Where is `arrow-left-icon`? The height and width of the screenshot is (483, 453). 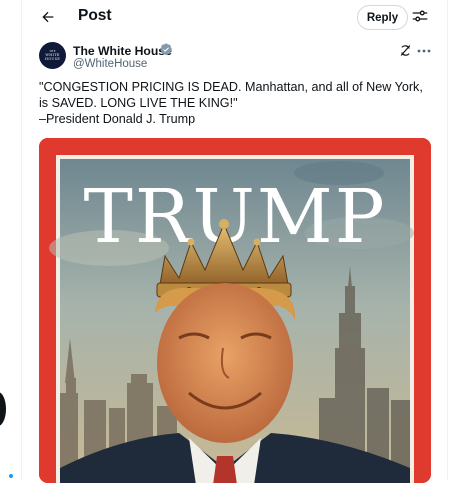
arrow-left-icon is located at coordinates (48, 17).